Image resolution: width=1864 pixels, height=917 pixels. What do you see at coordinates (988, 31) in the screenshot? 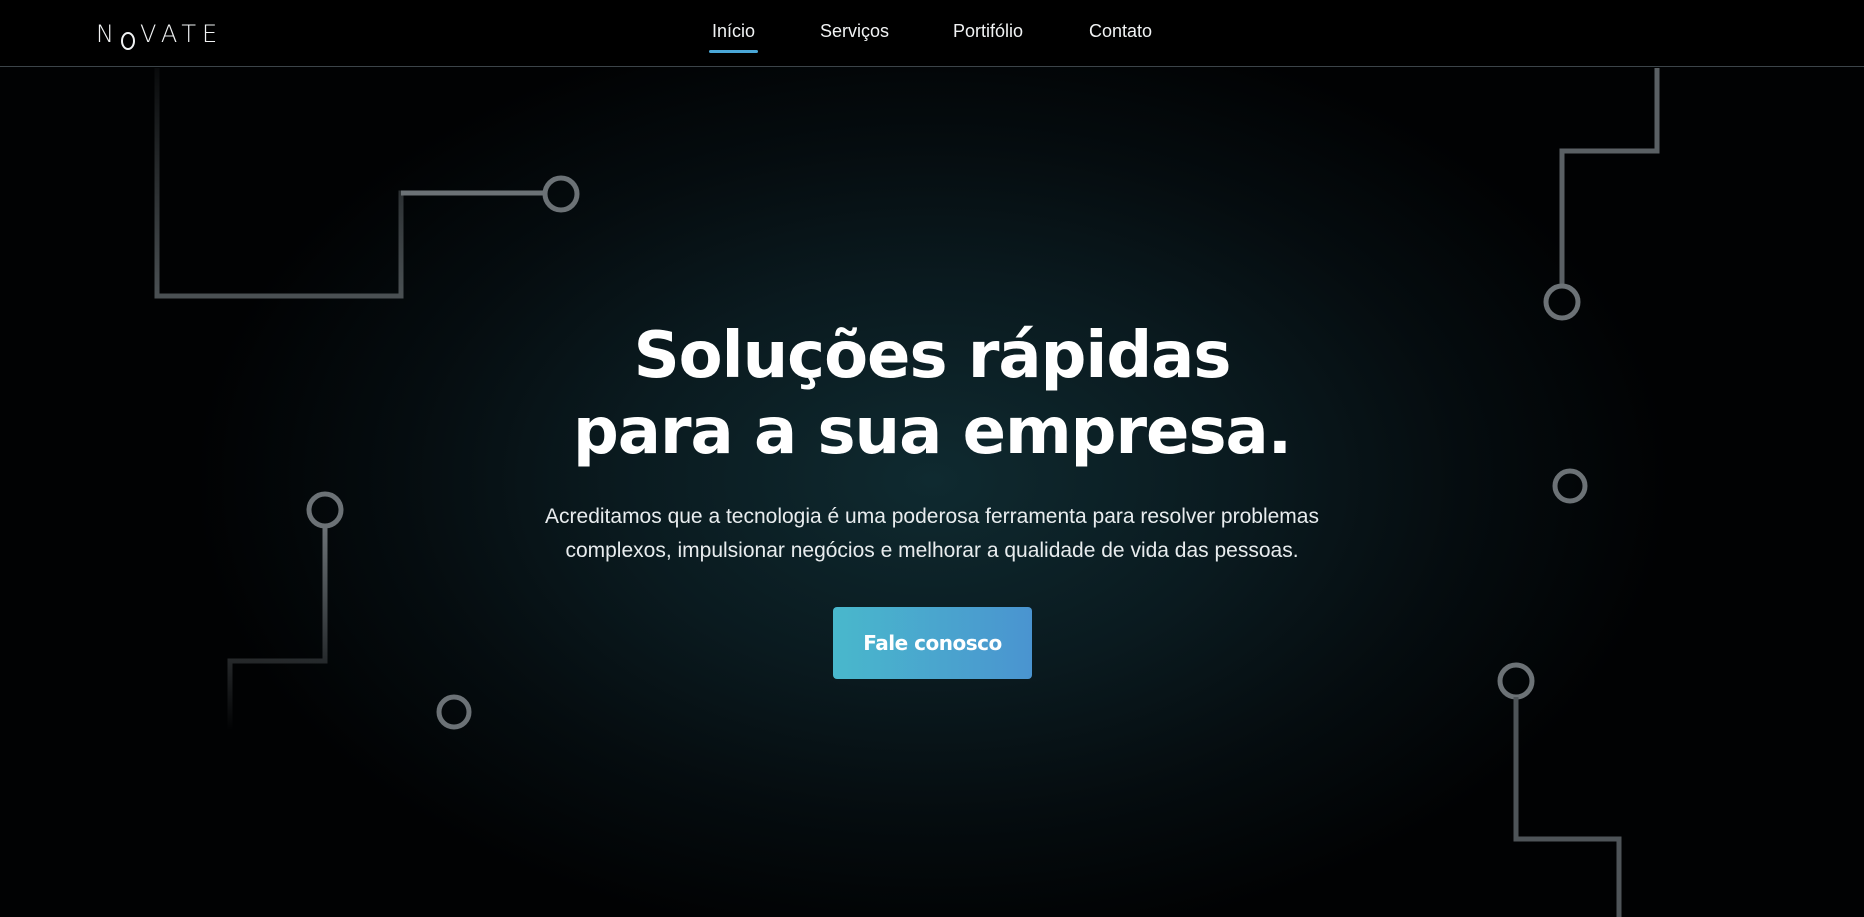
I see `nav-item-portfolio: Portifólio` at bounding box center [988, 31].